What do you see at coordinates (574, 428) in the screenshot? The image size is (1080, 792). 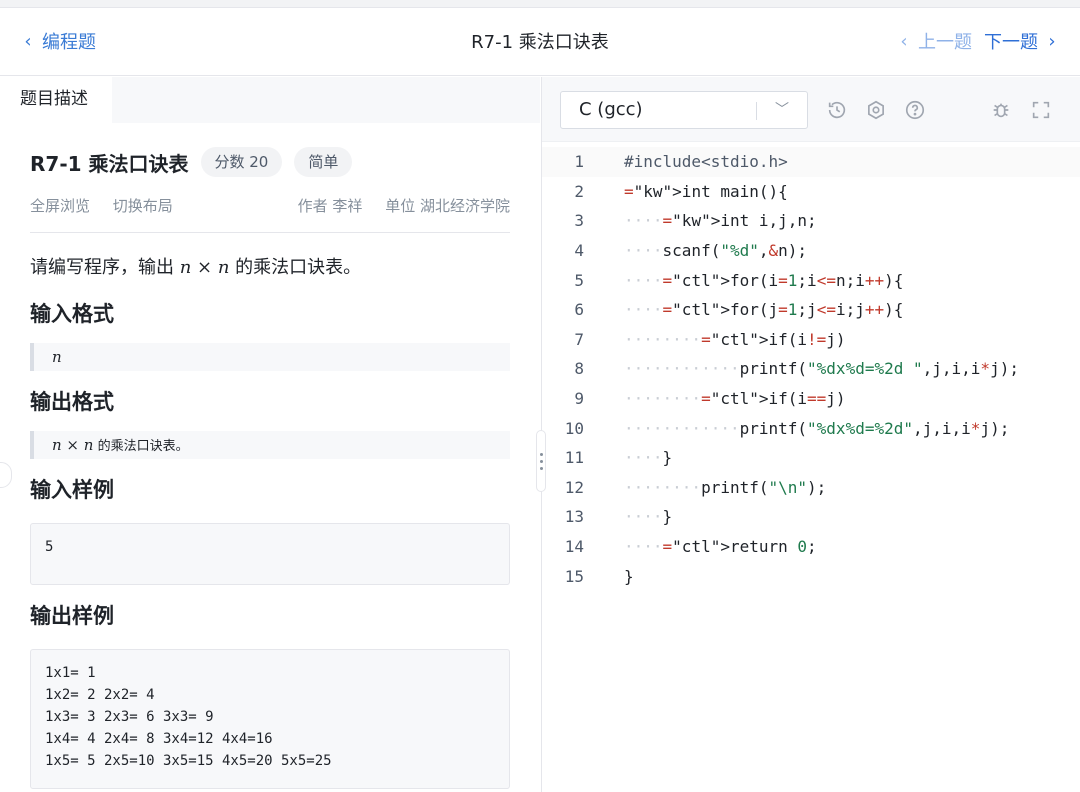 I see `line-number: 10` at bounding box center [574, 428].